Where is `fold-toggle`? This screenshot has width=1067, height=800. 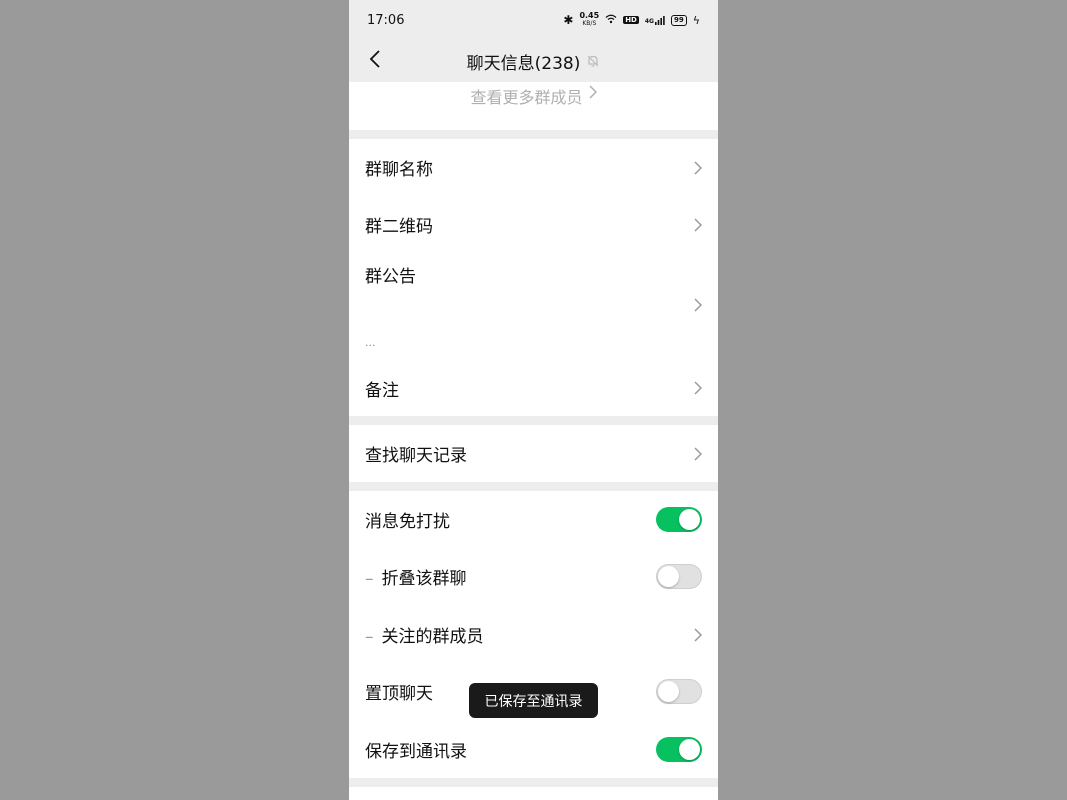
fold-toggle is located at coordinates (679, 576).